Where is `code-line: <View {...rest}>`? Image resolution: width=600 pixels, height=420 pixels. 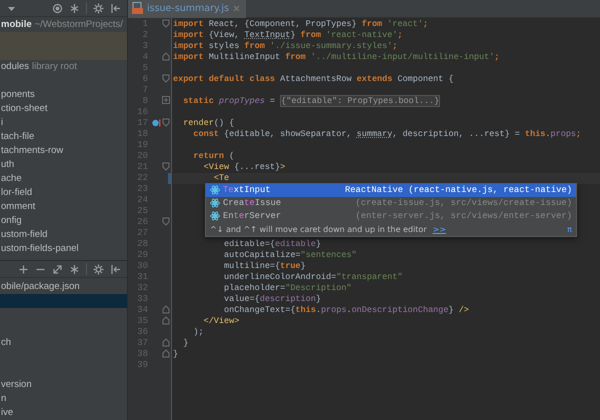 code-line: <View {...rest}> is located at coordinates (244, 167).